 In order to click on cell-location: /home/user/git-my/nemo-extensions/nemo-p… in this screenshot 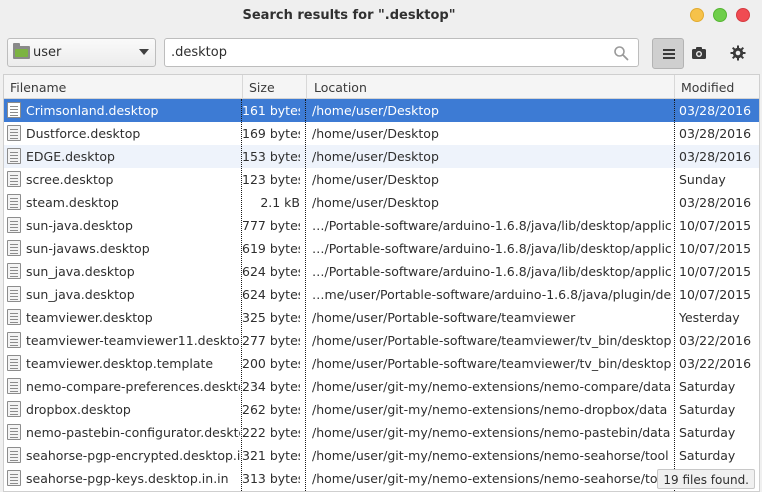, I will do `click(491, 432)`.